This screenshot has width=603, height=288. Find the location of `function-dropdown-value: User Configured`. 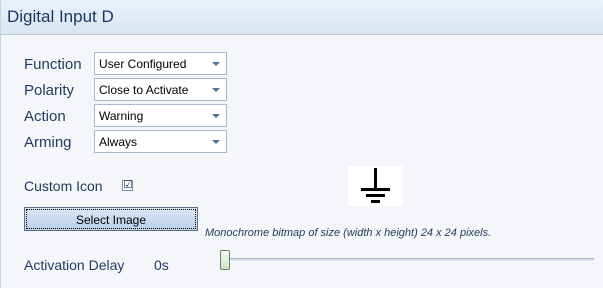

function-dropdown-value: User Configured is located at coordinates (143, 64).